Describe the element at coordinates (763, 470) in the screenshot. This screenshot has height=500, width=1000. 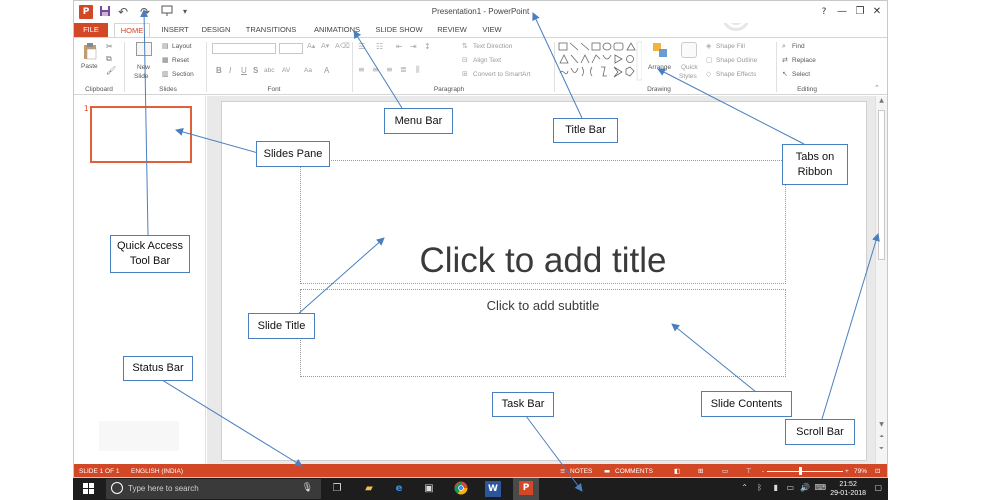
I see `zoom-out-button: -` at that location.